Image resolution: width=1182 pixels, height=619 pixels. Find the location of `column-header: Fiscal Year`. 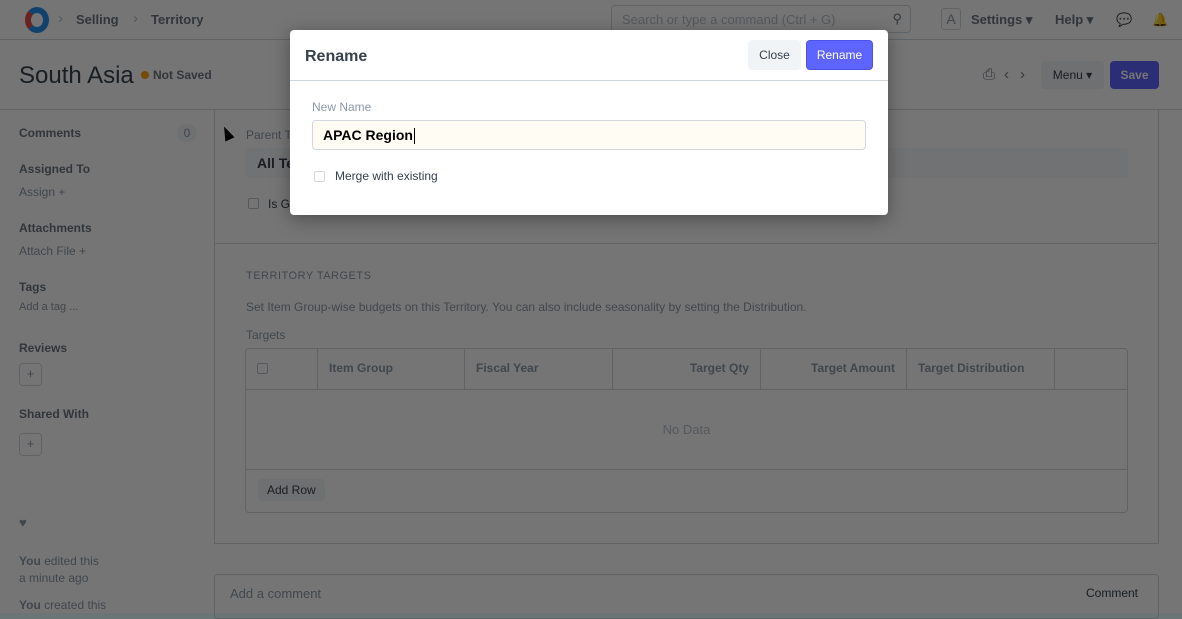

column-header: Fiscal Year is located at coordinates (539, 369).